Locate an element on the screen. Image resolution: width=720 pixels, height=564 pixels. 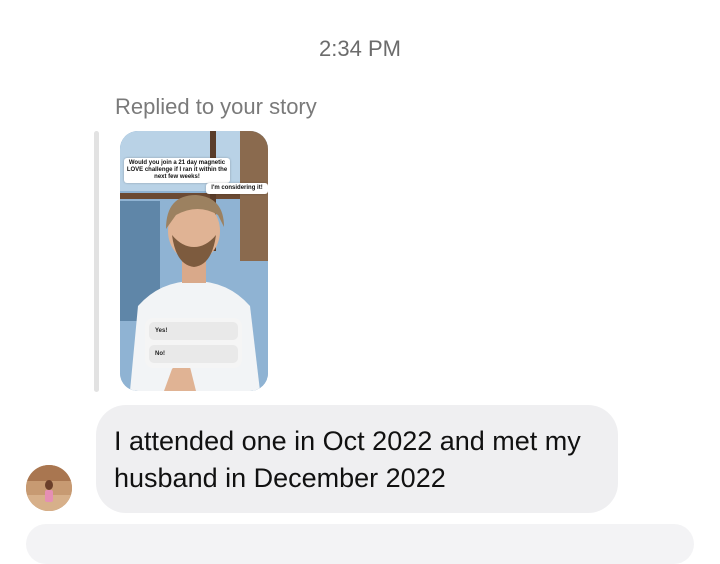
poll-option-no: No! is located at coordinates (193, 354).